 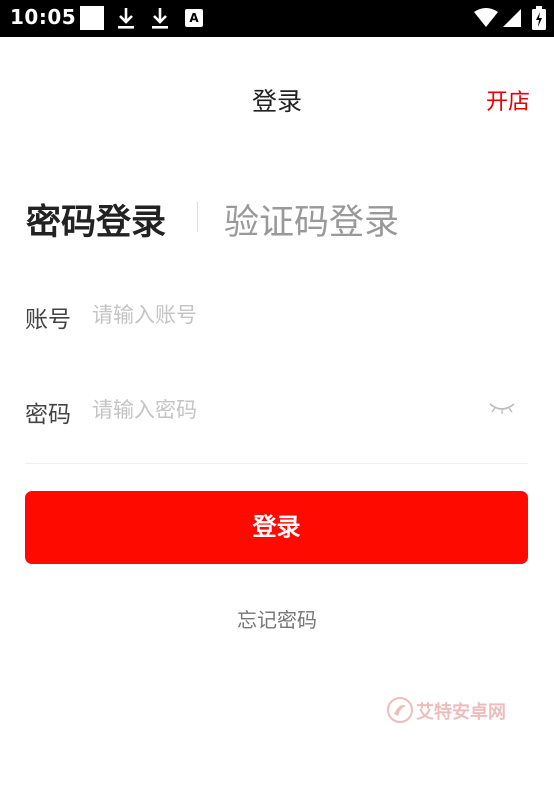 I want to click on wifi-icon, so click(x=486, y=20).